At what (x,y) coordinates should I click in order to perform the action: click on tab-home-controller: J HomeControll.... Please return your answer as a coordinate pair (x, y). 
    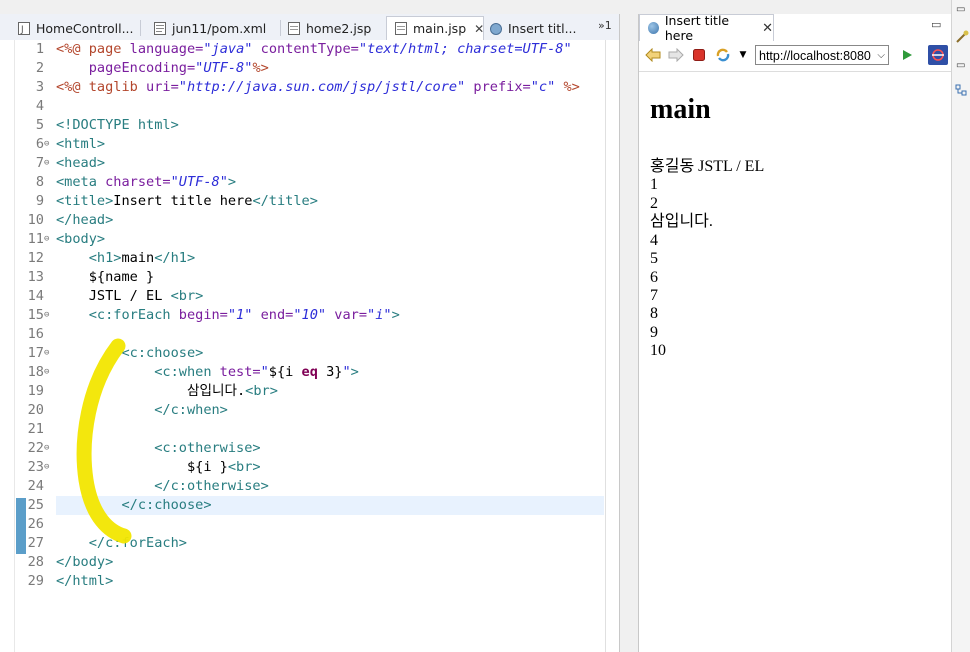
    Looking at the image, I should click on (77, 28).